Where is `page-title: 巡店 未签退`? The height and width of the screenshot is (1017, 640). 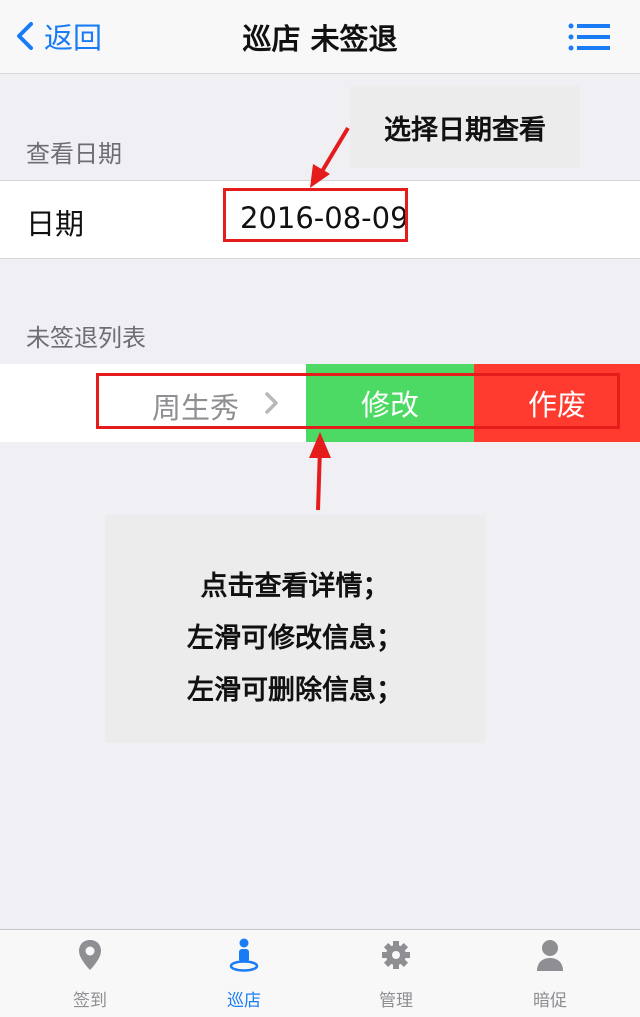
page-title: 巡店 未签退 is located at coordinates (320, 39).